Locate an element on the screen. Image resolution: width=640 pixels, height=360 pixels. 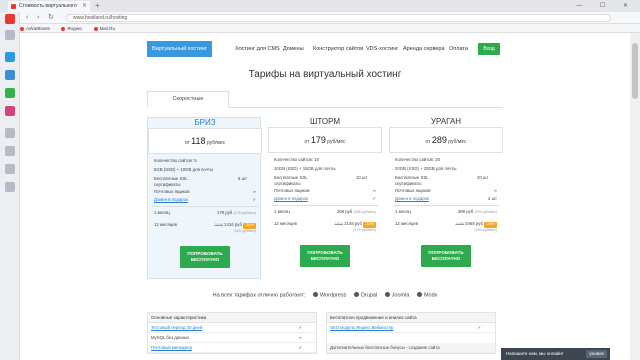
history-icon is located at coordinates (10, 133).